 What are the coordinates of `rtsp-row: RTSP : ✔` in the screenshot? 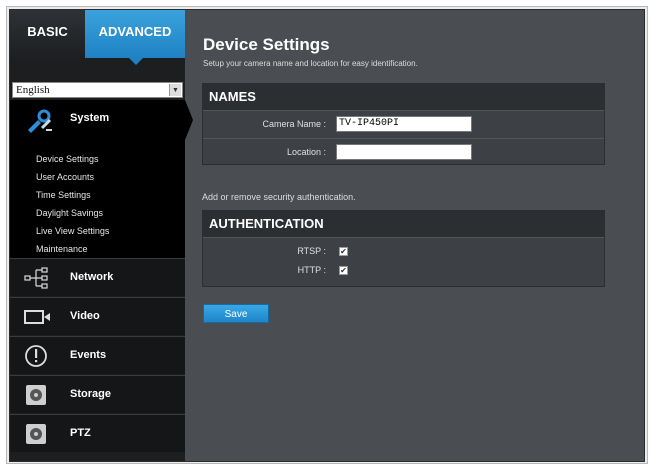 It's located at (403, 252).